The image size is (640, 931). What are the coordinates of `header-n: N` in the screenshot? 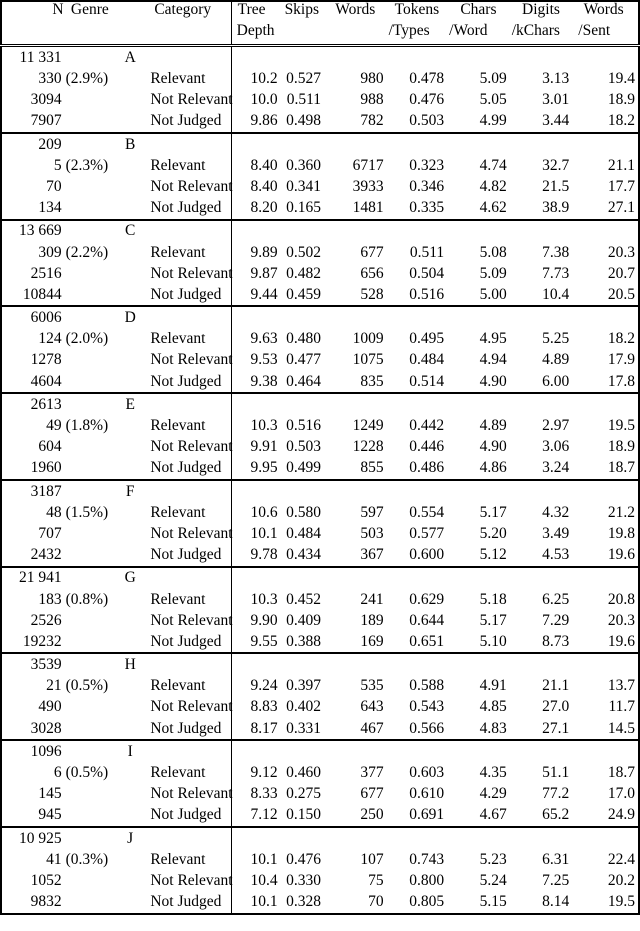 It's located at (58, 9).